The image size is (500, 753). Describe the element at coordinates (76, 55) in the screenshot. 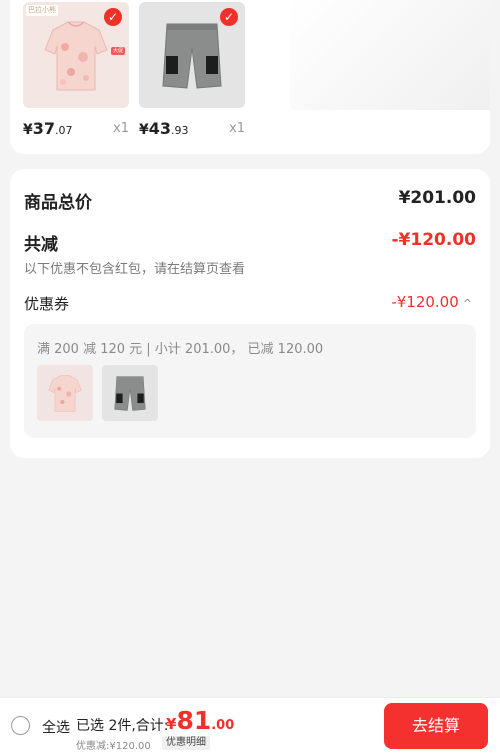

I see `product-thumbnail: 巴拉小熊 大促 ✓` at that location.